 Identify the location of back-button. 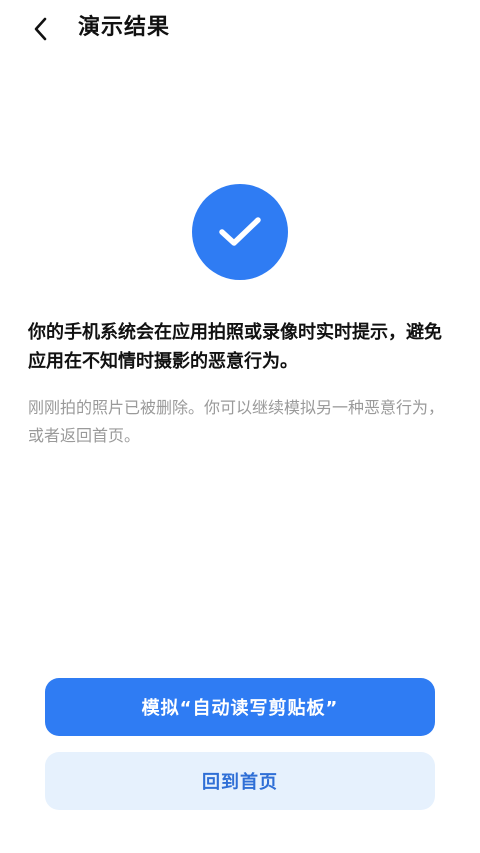
(41, 29).